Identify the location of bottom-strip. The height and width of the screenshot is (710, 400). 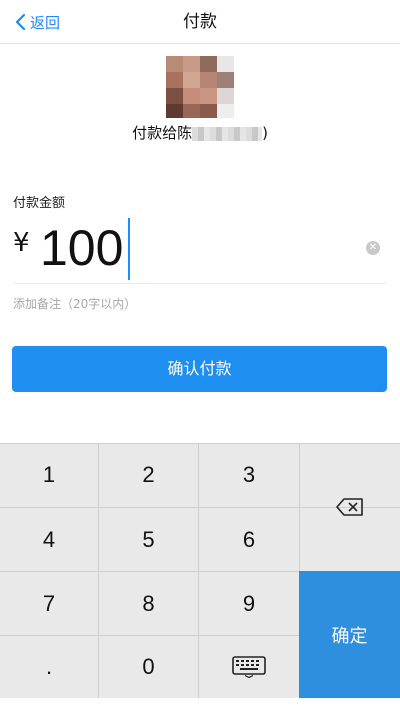
(200, 704).